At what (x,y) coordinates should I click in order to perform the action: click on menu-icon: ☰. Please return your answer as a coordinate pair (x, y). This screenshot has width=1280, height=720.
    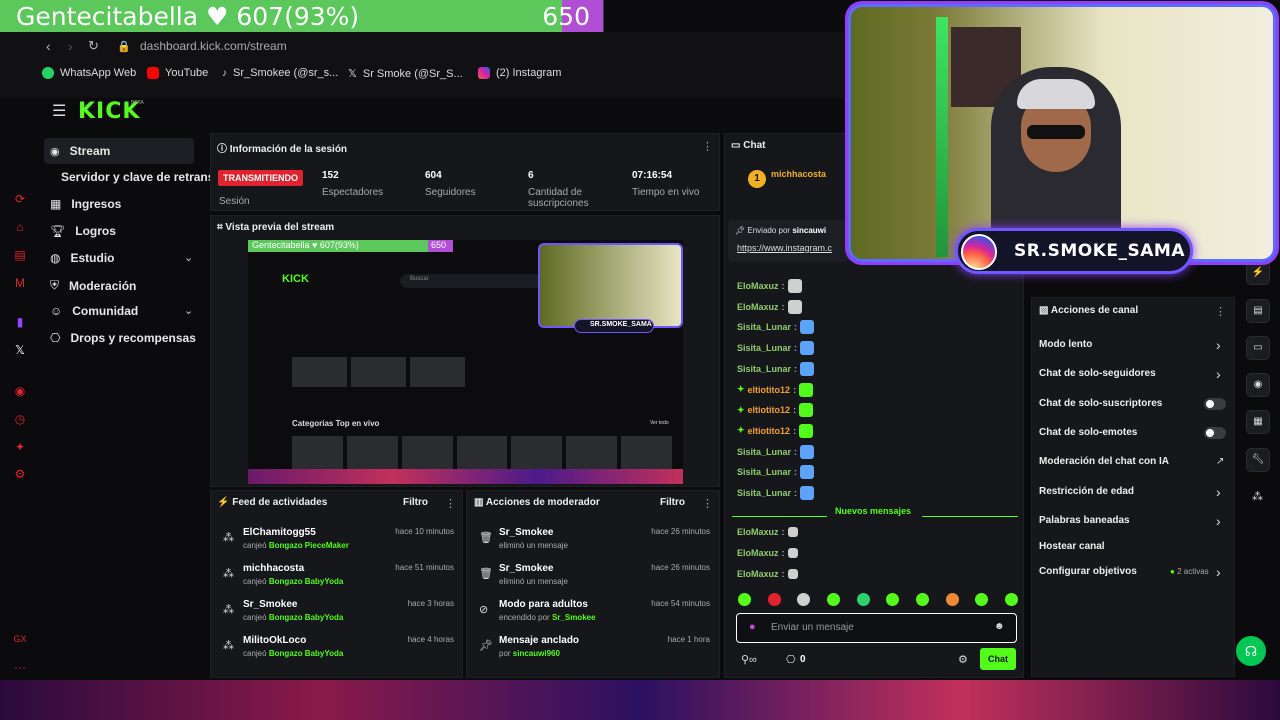
    Looking at the image, I should click on (59, 111).